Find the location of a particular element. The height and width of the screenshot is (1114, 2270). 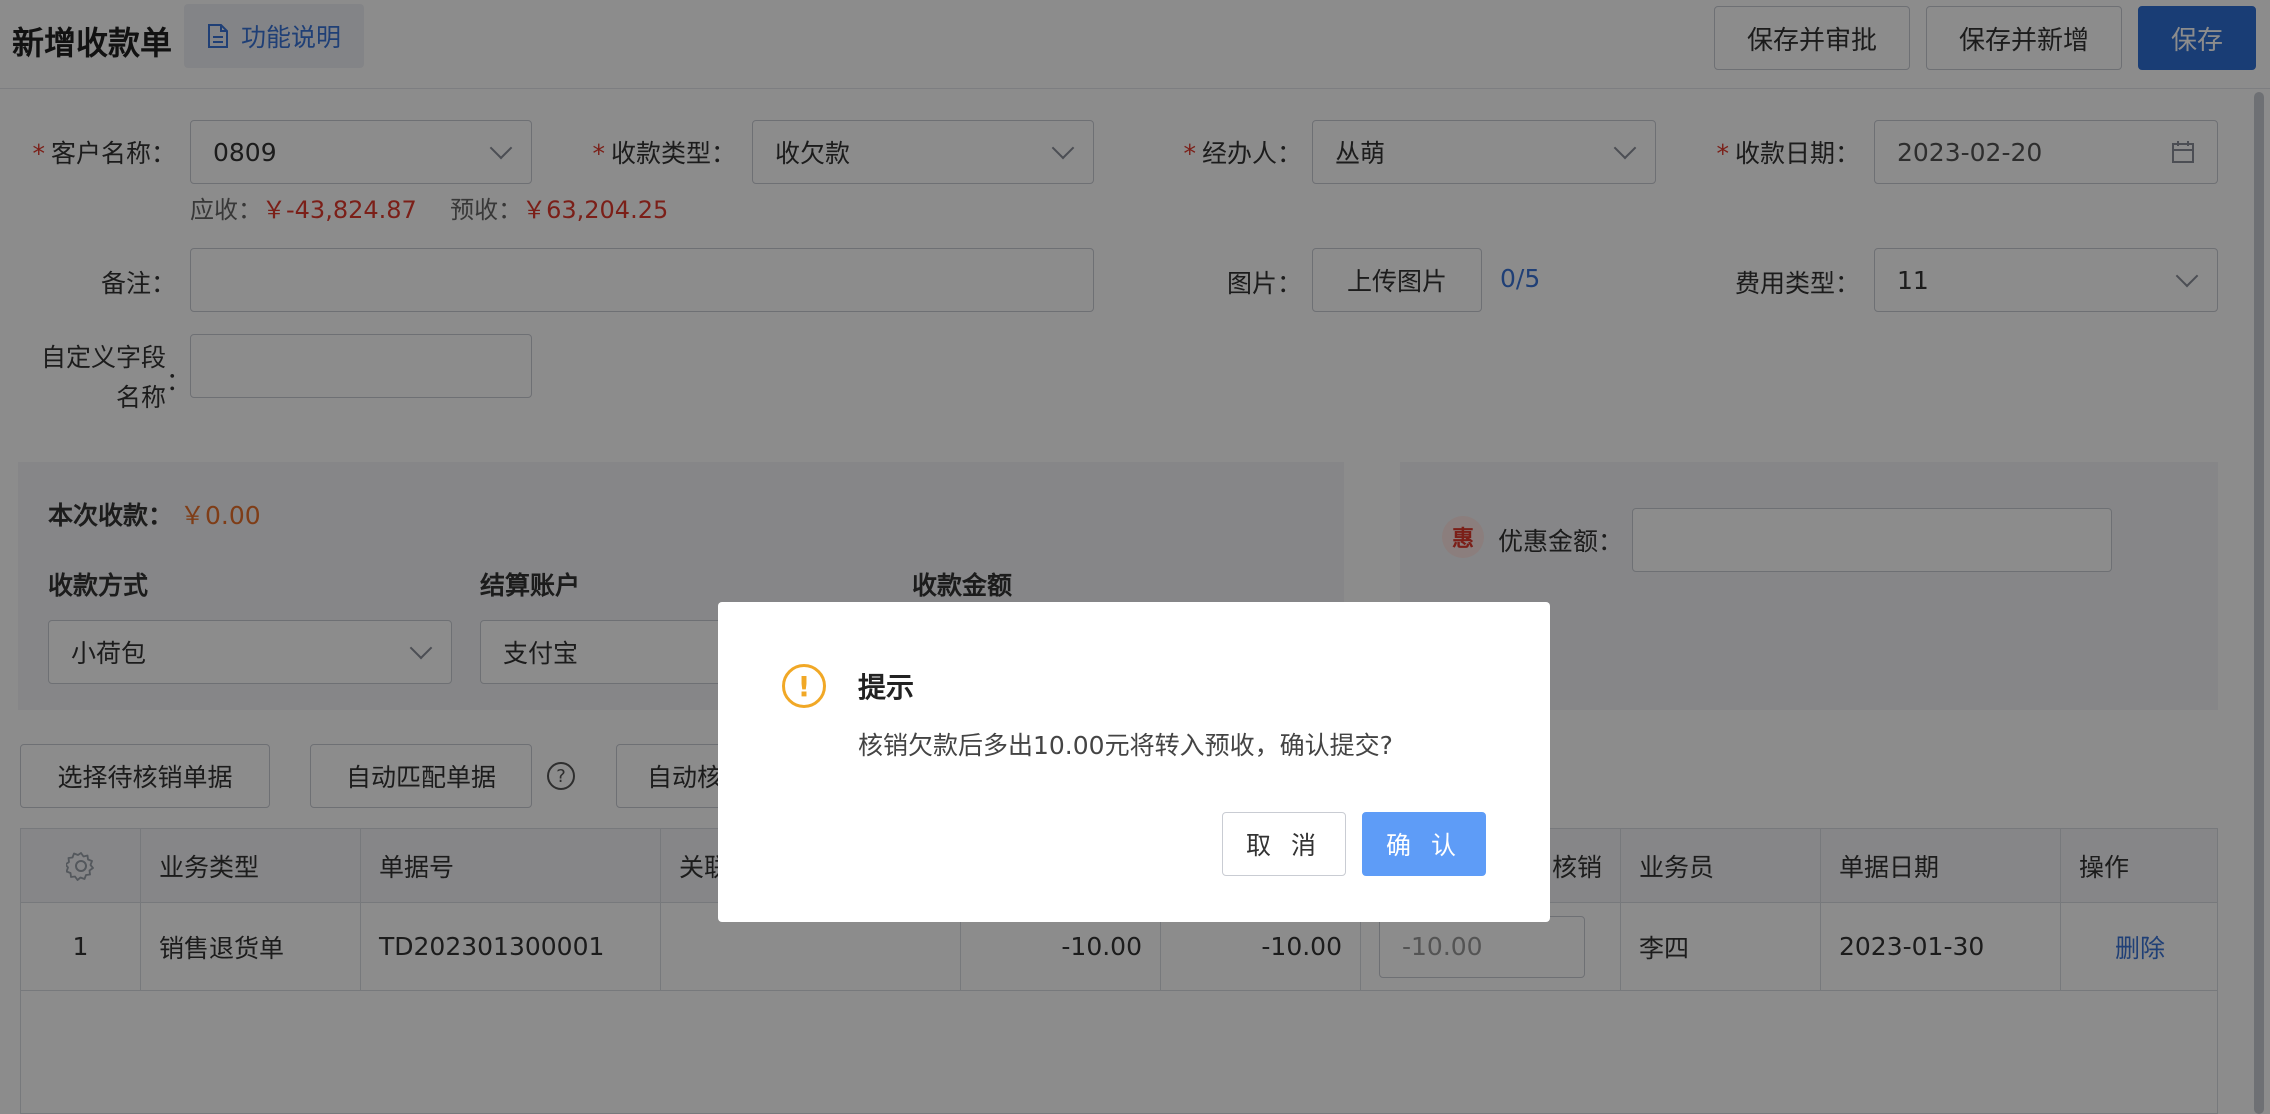

dialog-message: 核销欠款后多出10.00元将转入预收，确认提交? is located at coordinates (1125, 745).